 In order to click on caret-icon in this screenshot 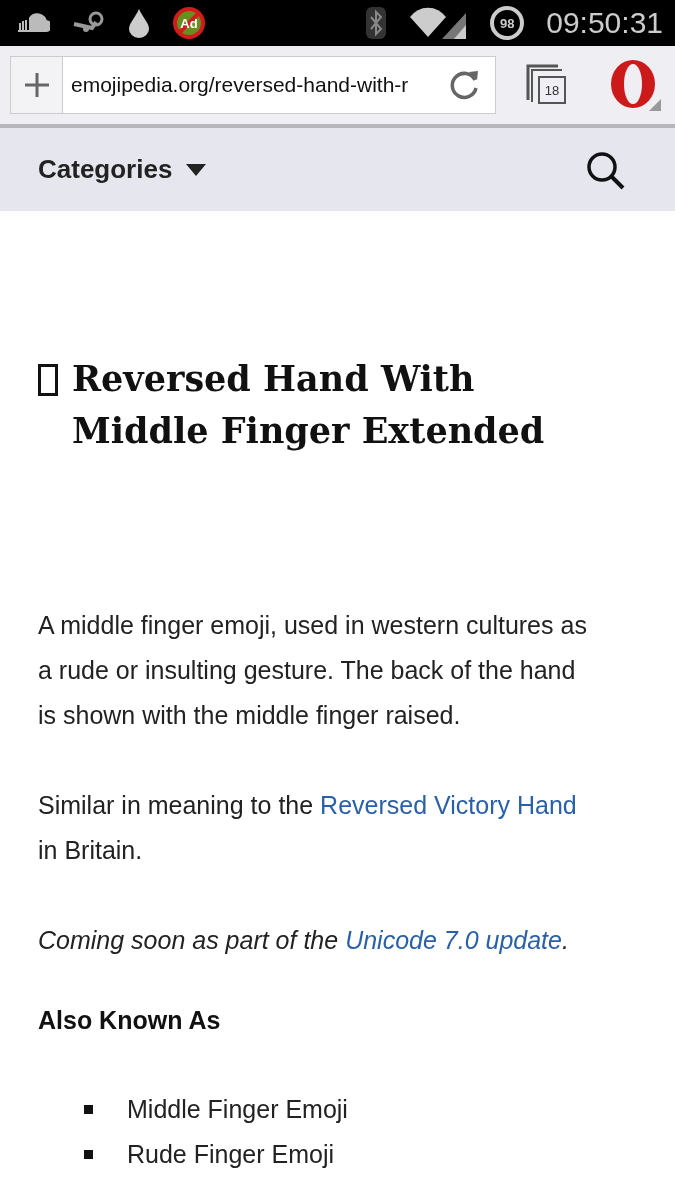, I will do `click(196, 169)`.